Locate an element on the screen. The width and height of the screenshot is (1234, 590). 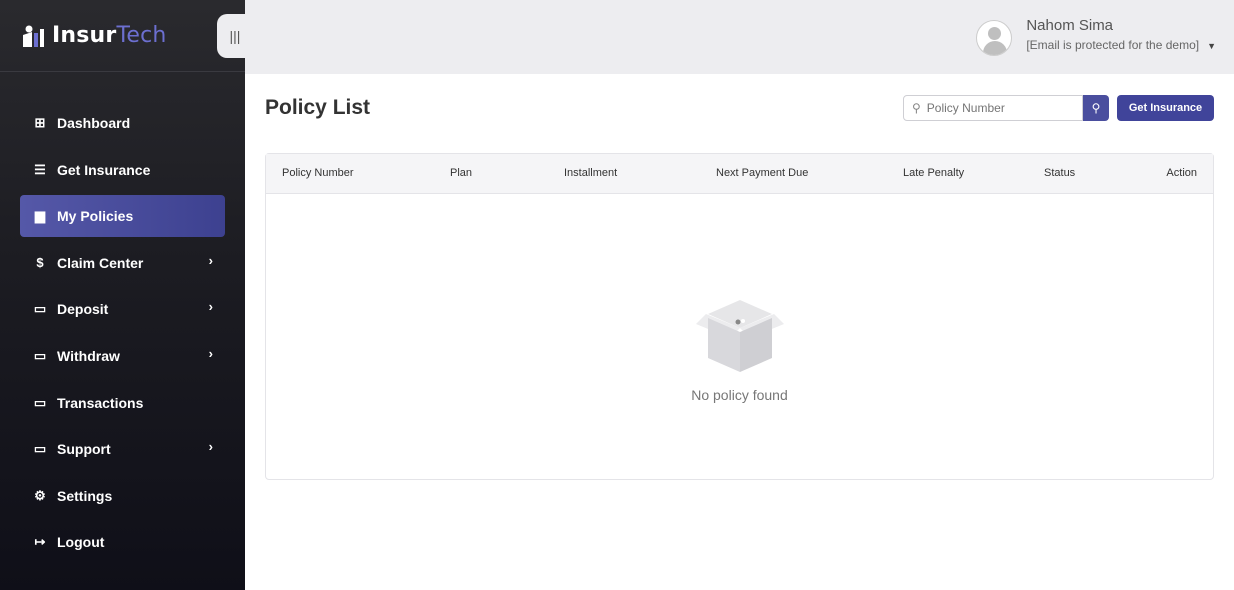
file-dollar-icon: $ is located at coordinates (40, 263).